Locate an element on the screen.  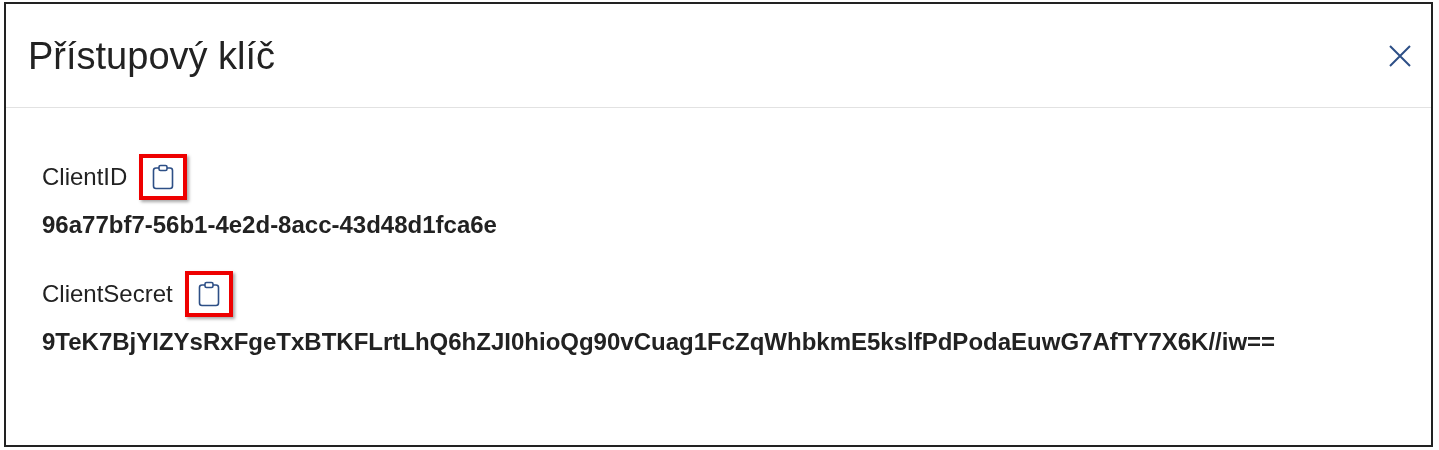
field-value: 96a77bf7-56b1-4e2d-8acc-43d48d1fca6e is located at coordinates (270, 225).